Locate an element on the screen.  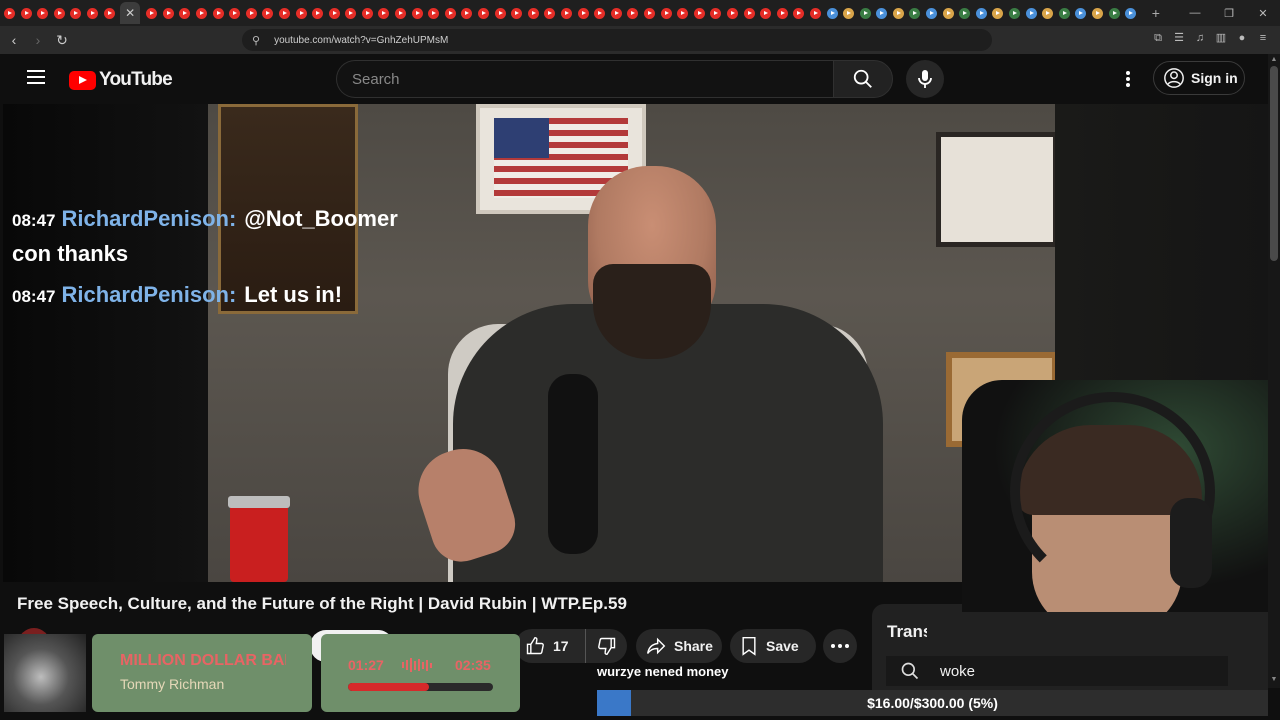
restore-icon: ❐ is located at coordinates (1229, 13).